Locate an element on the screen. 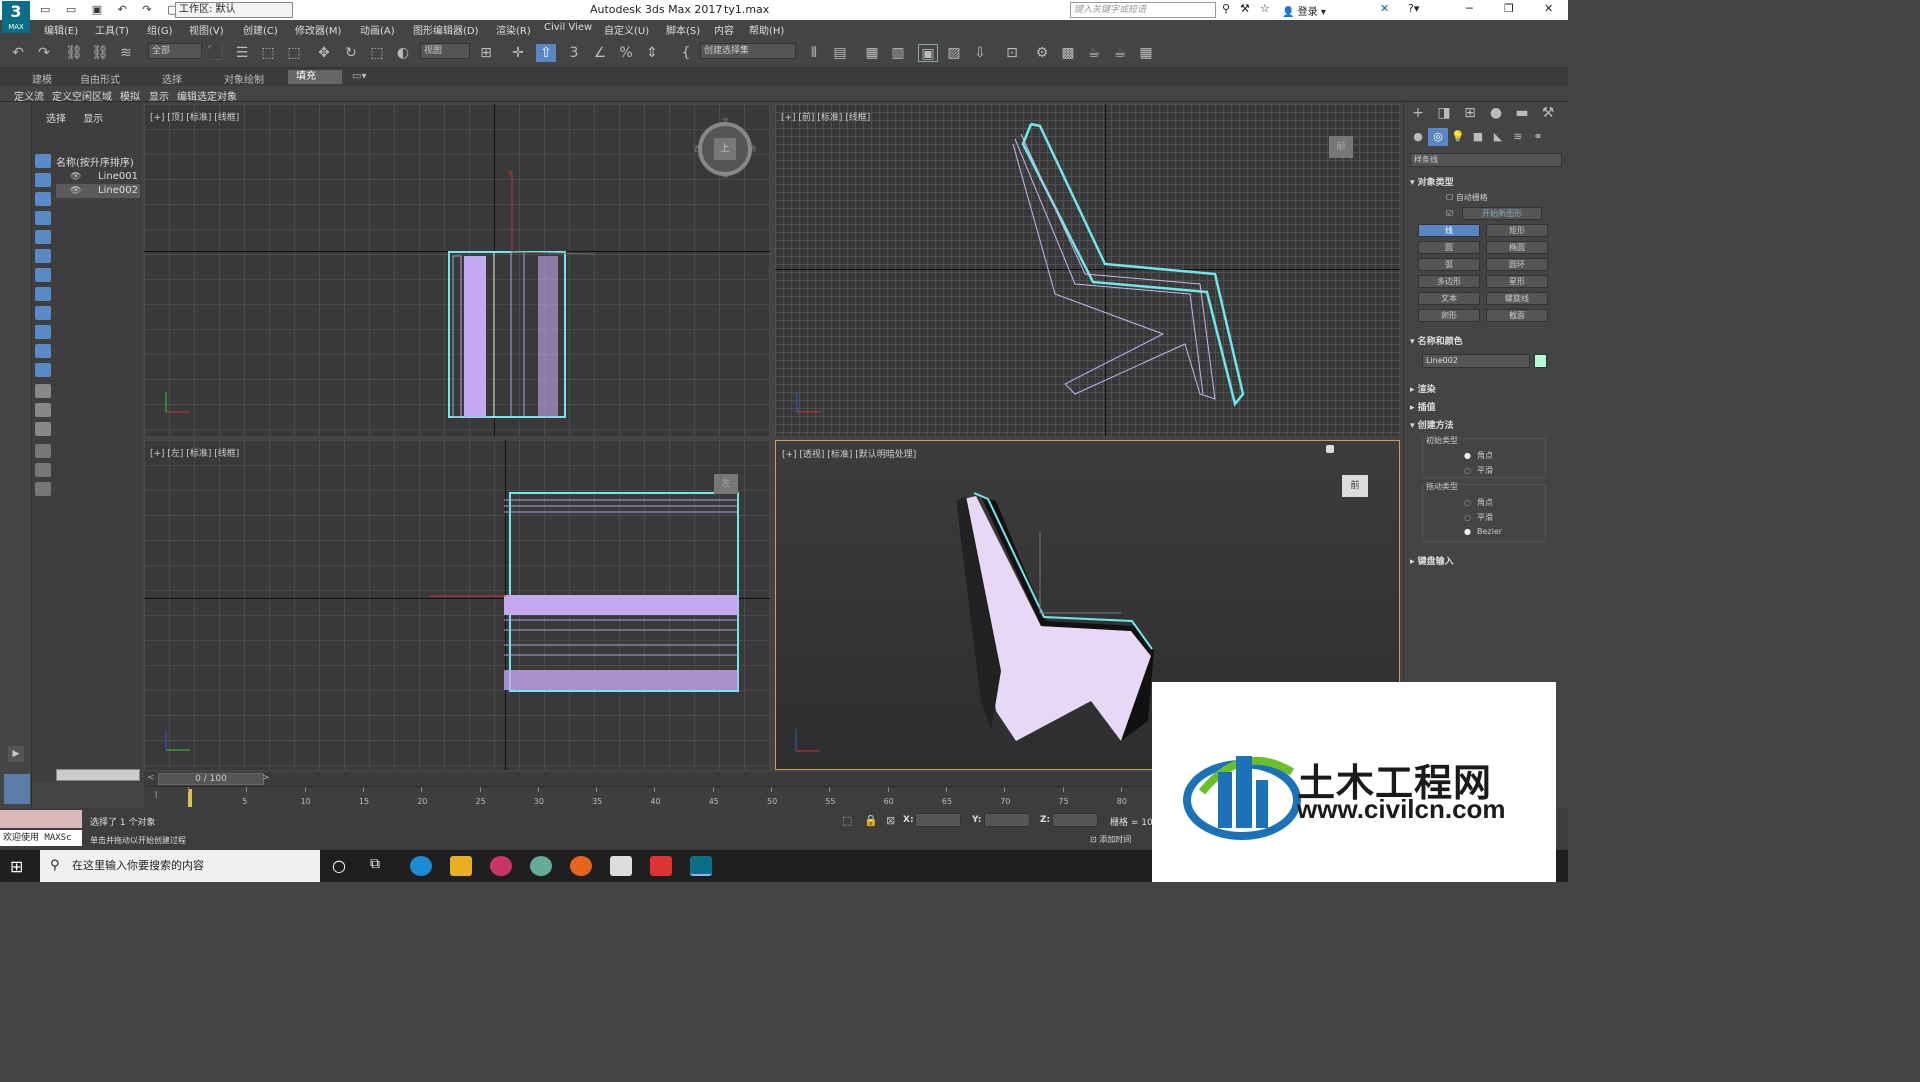  workspace-dropdown: 工作区: 默认 is located at coordinates (234, 10).